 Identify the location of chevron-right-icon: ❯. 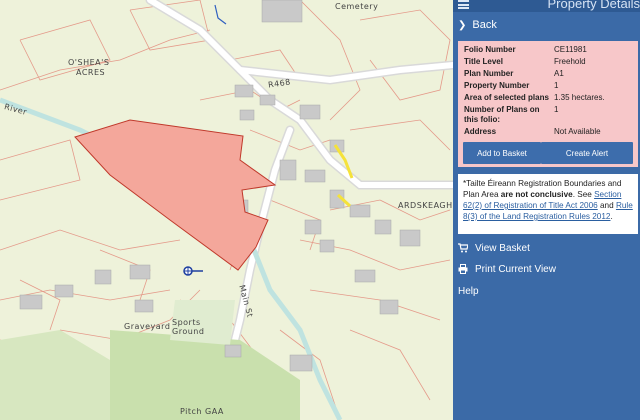
(462, 25).